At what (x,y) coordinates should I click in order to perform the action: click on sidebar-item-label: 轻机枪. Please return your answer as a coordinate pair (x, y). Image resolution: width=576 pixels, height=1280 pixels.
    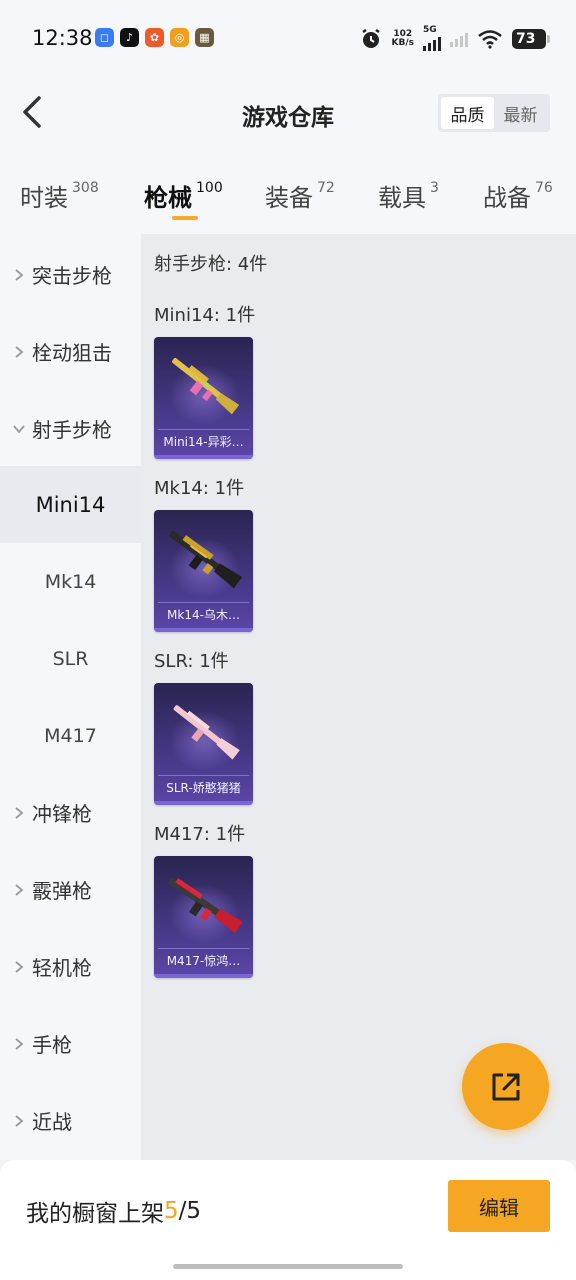
    Looking at the image, I should click on (62, 968).